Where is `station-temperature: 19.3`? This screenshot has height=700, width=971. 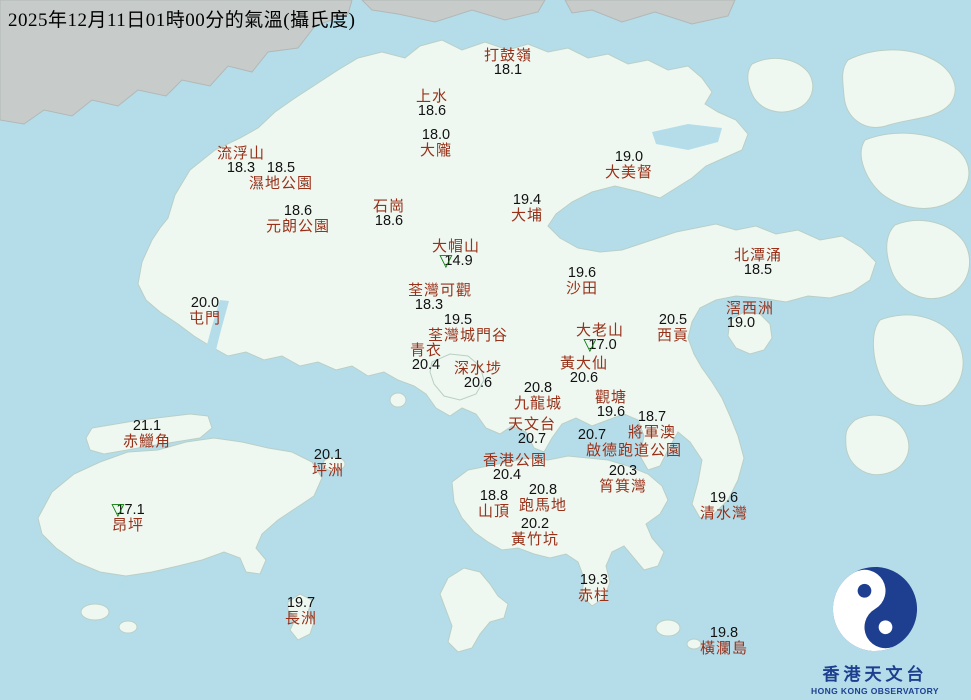
station-temperature: 19.3 is located at coordinates (594, 580).